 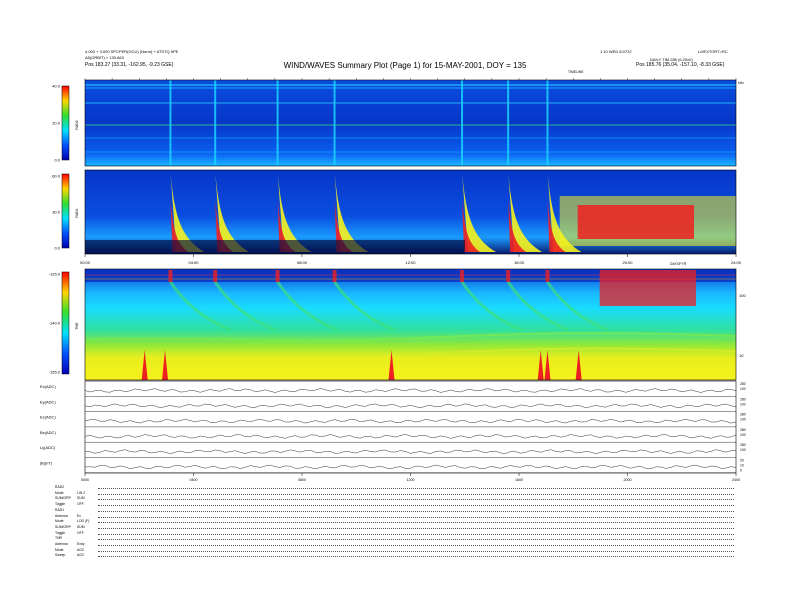 What do you see at coordinates (81, 549) in the screenshot?
I see `info-value-11: AGC` at bounding box center [81, 549].